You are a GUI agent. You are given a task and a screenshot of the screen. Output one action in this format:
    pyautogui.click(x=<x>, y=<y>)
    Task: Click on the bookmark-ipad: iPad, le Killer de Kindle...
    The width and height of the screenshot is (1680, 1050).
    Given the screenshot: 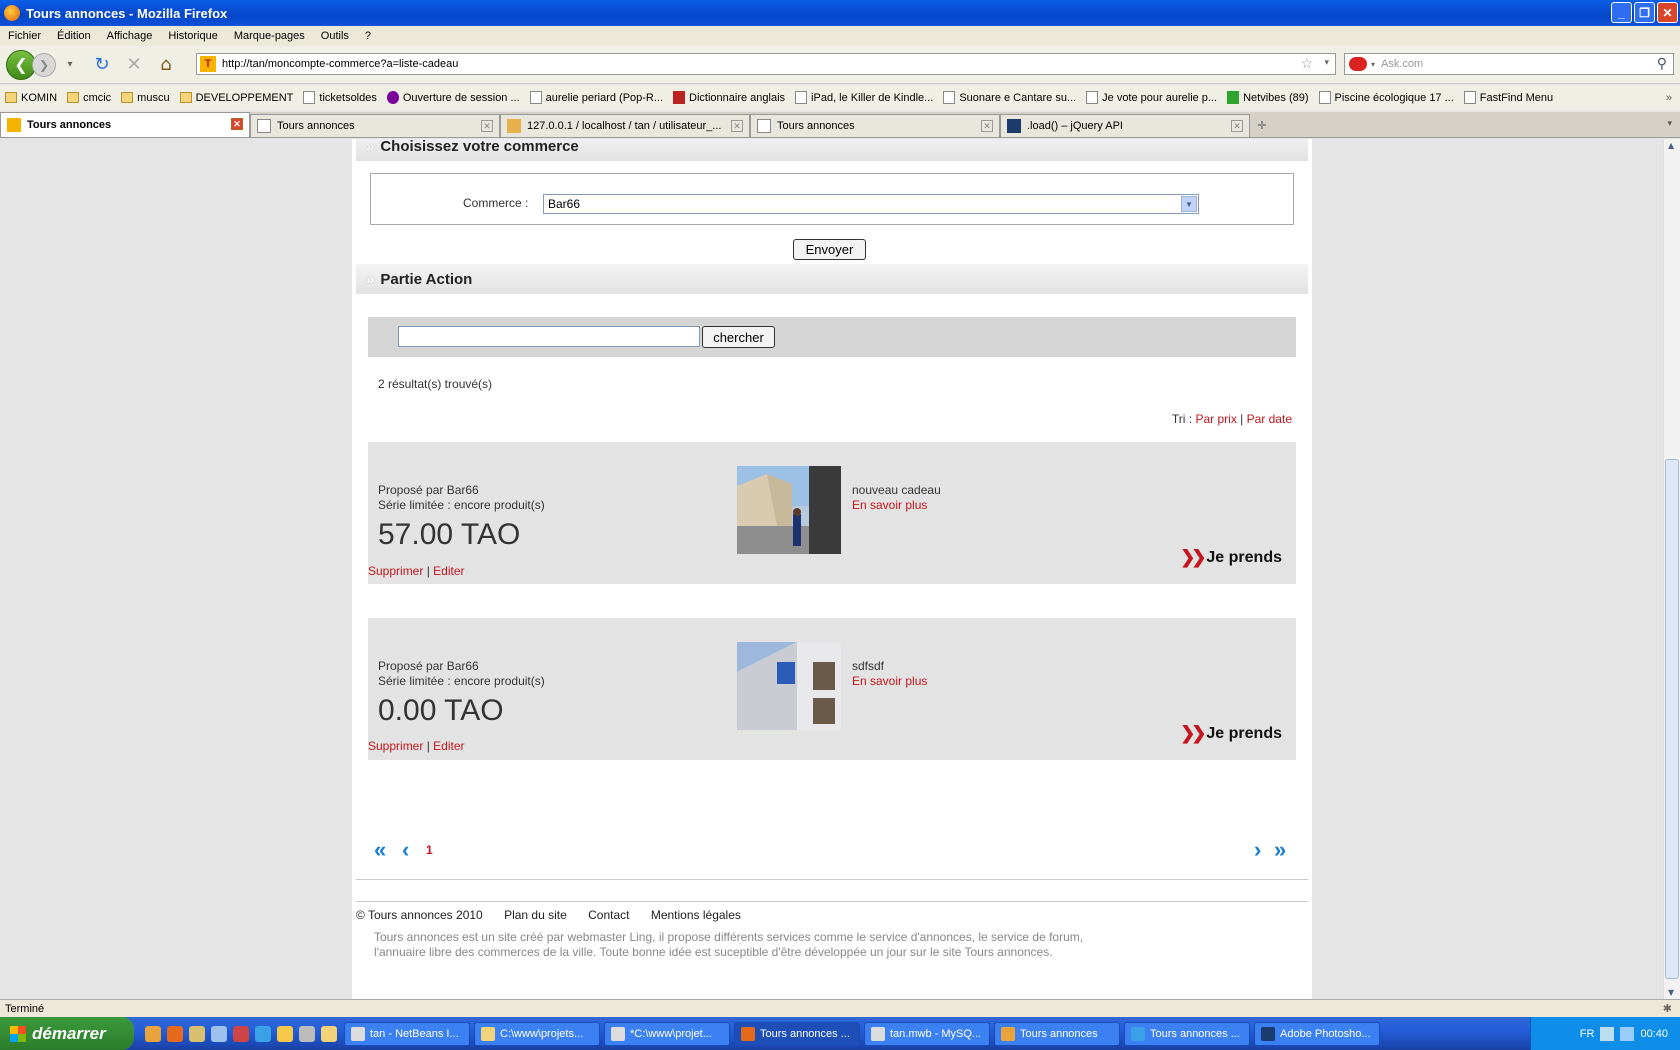 What is the action you would take?
    pyautogui.click(x=864, y=97)
    